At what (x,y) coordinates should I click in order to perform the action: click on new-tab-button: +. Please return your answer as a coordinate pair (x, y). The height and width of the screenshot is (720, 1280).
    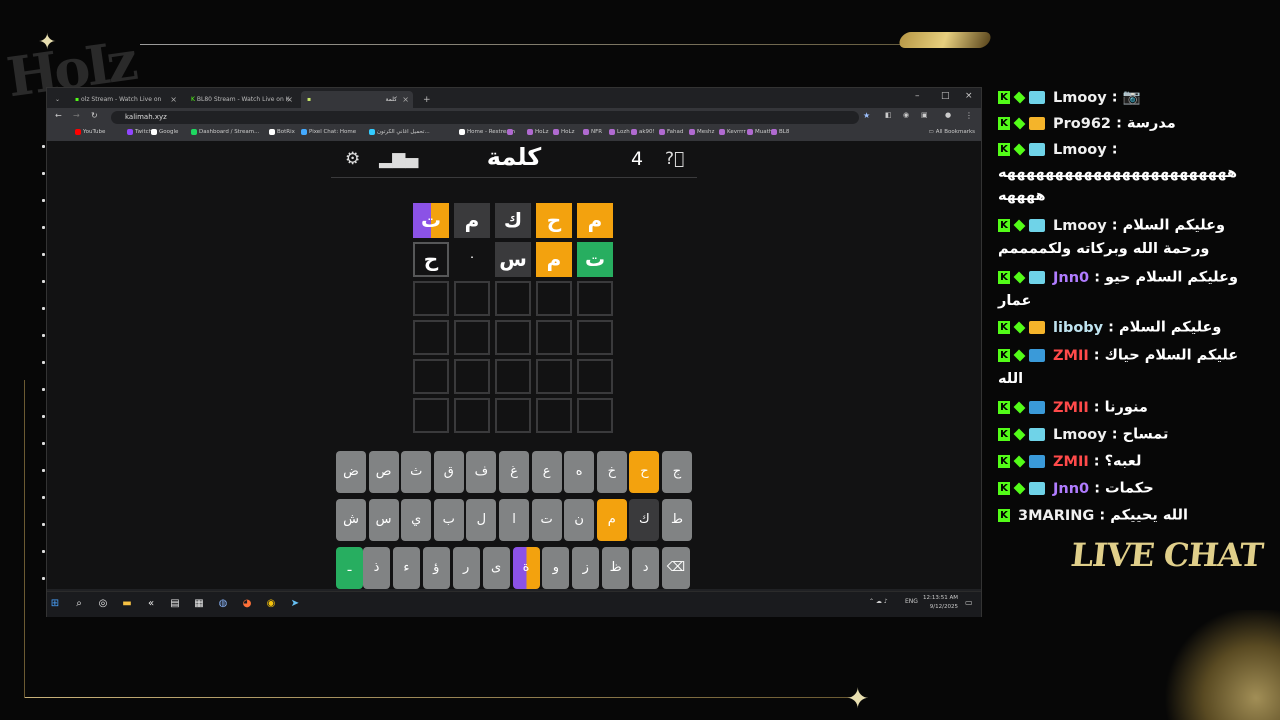
    Looking at the image, I should click on (424, 99).